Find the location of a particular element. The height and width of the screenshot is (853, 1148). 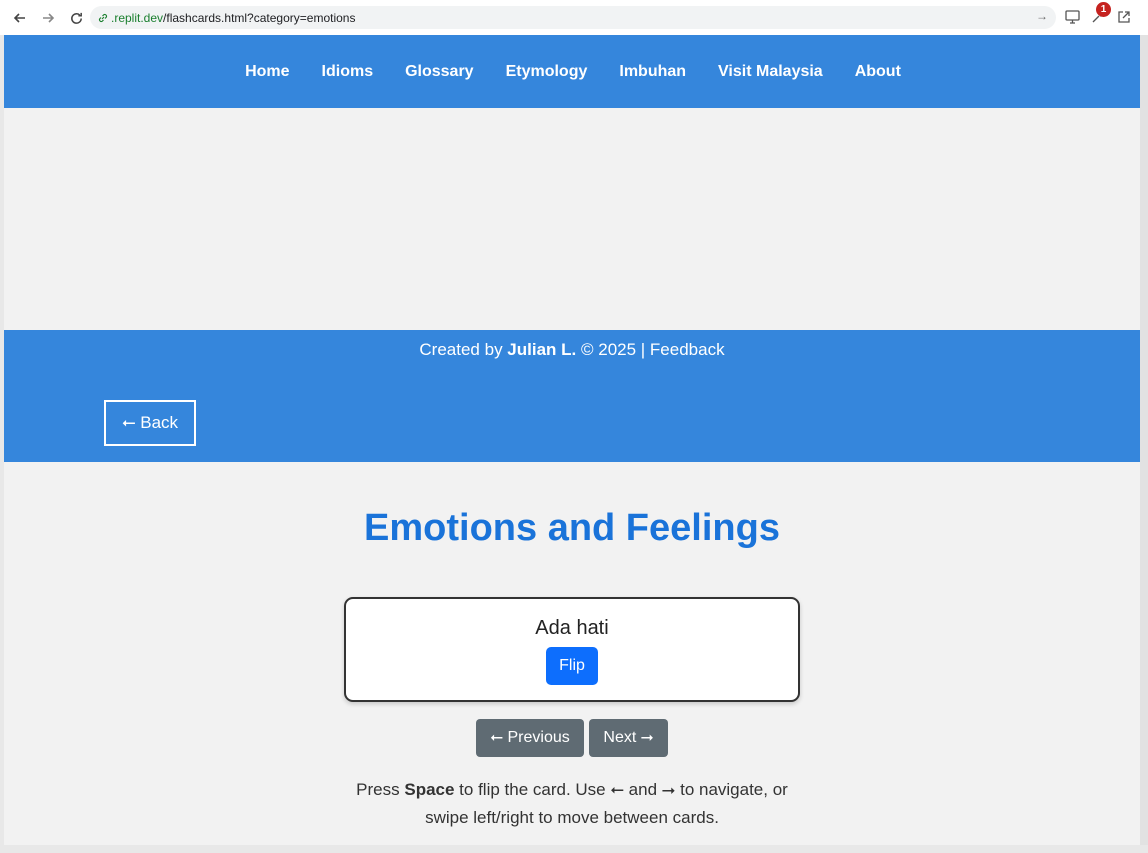

window-bottom-edge is located at coordinates (574, 849).